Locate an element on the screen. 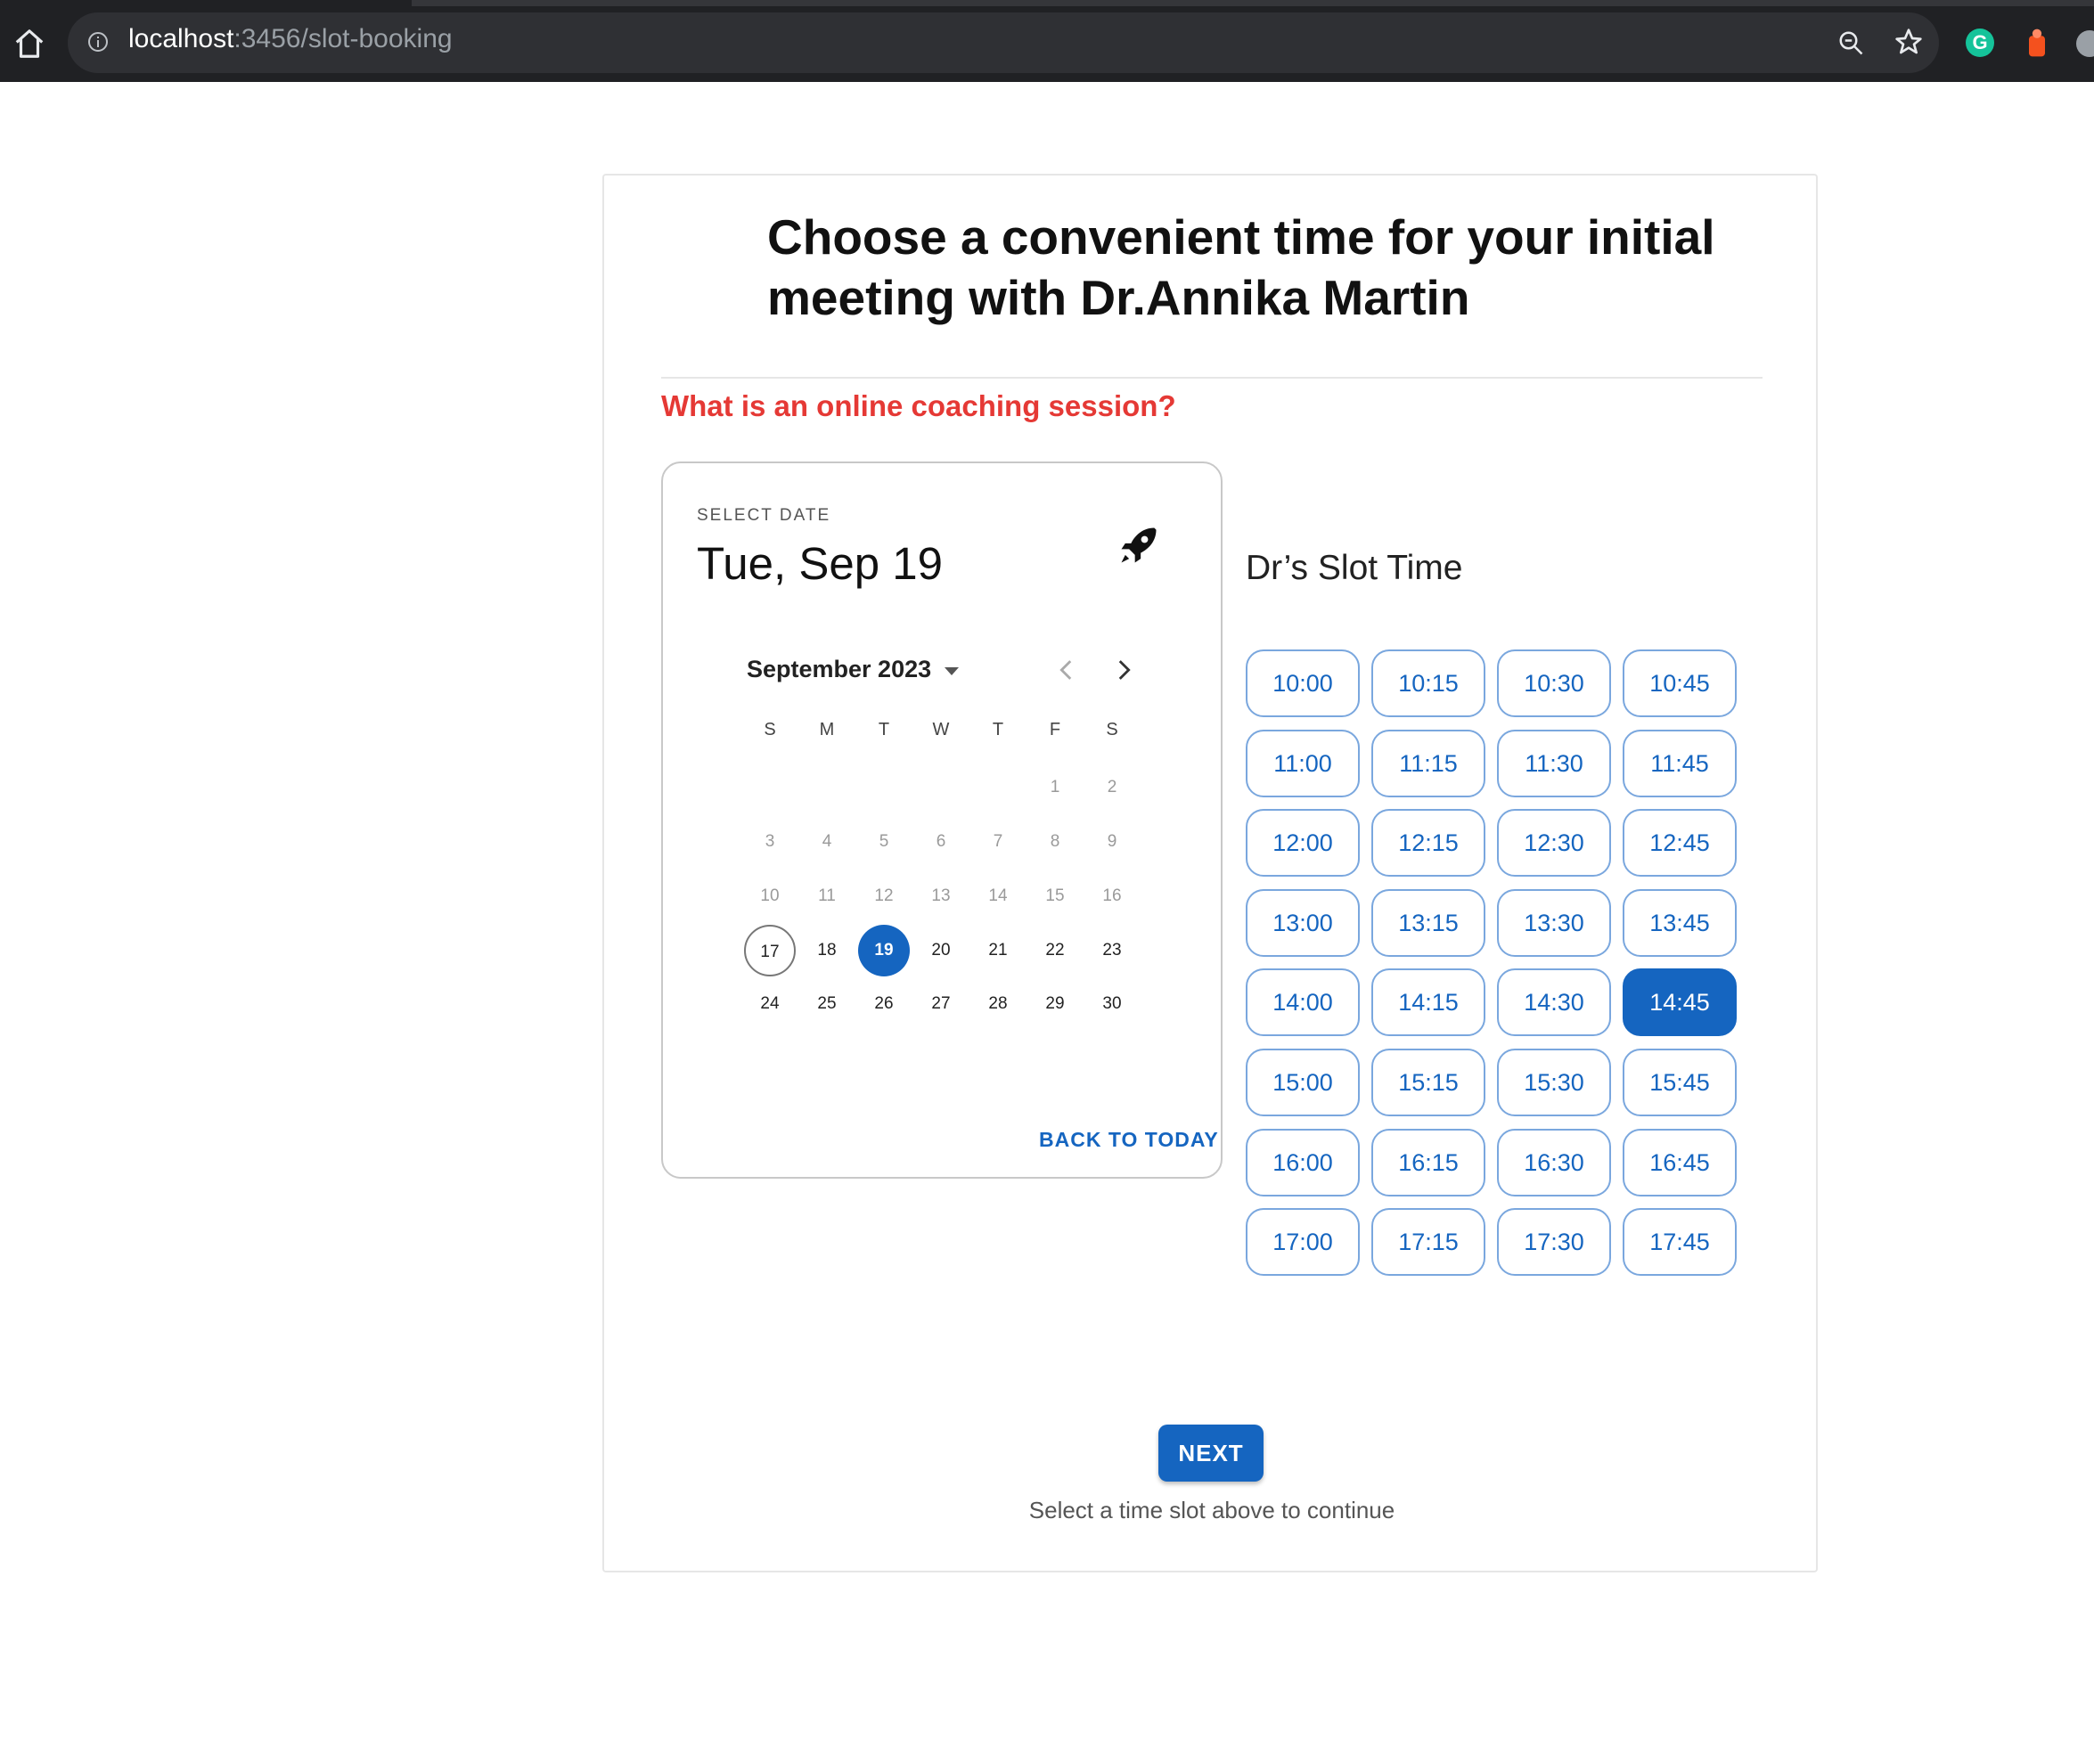  calendar-day: 14 is located at coordinates (998, 896).